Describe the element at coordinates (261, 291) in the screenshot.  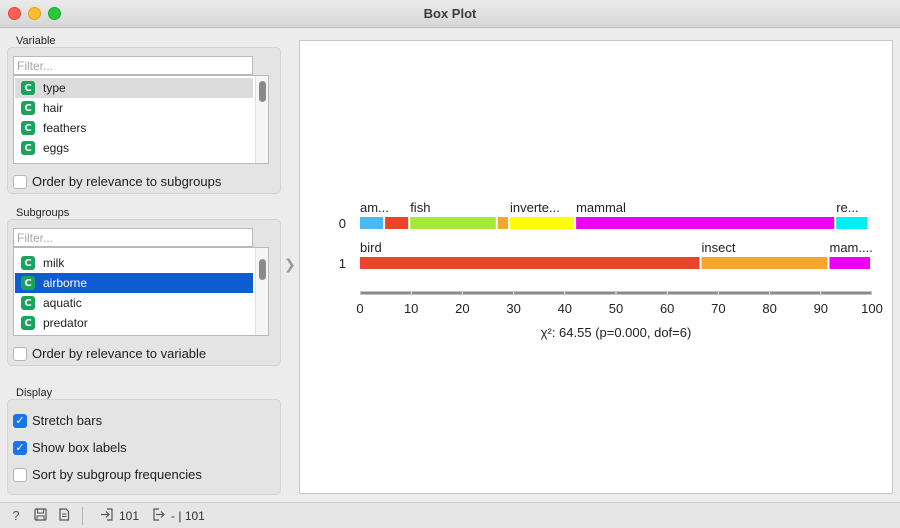
I see `subgroups-list-scrollbar` at that location.